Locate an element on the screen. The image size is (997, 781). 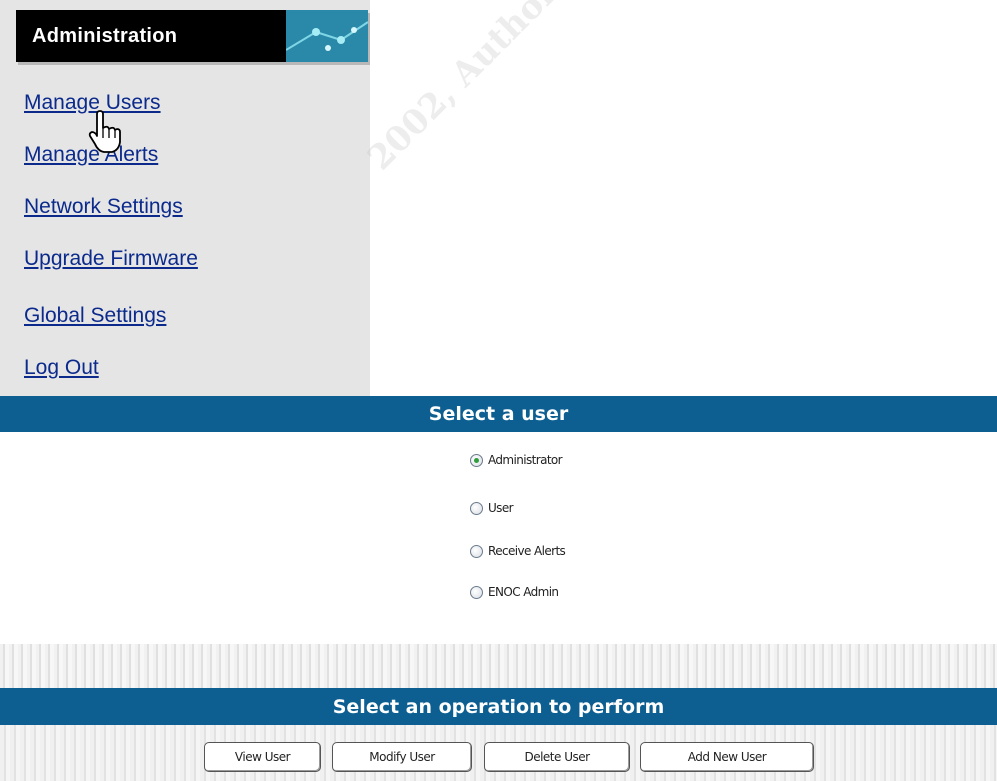
view-user-button: View User is located at coordinates (262, 757).